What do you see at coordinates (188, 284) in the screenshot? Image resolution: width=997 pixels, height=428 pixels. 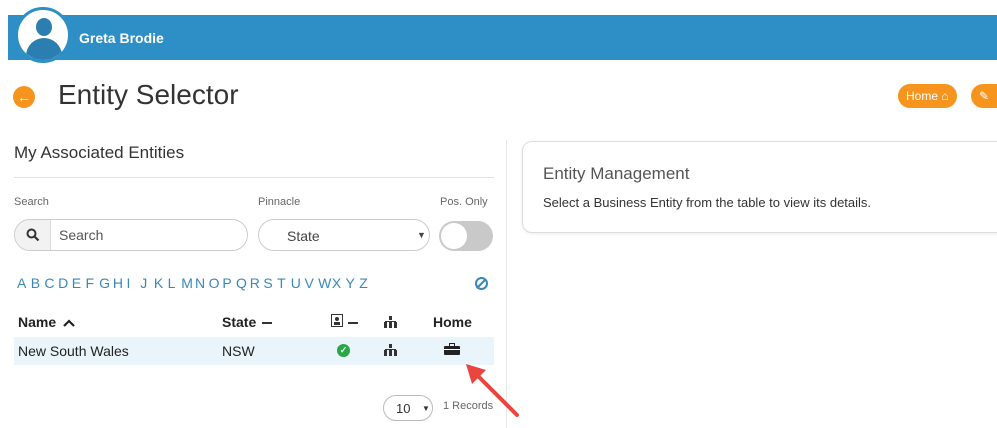 I see `alphabet-letter-m: M` at bounding box center [188, 284].